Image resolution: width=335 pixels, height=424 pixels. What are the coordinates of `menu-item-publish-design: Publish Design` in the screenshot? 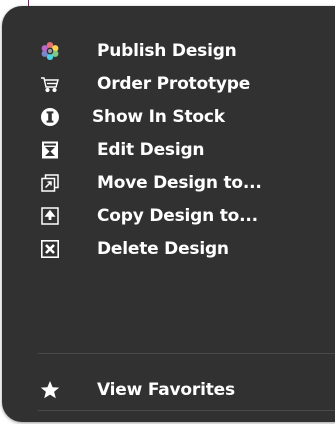 It's located at (168, 50).